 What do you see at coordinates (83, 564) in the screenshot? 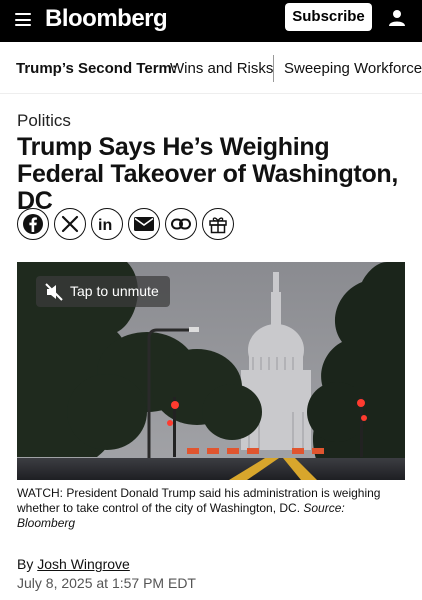
I see `author-link: Josh Wingrove` at bounding box center [83, 564].